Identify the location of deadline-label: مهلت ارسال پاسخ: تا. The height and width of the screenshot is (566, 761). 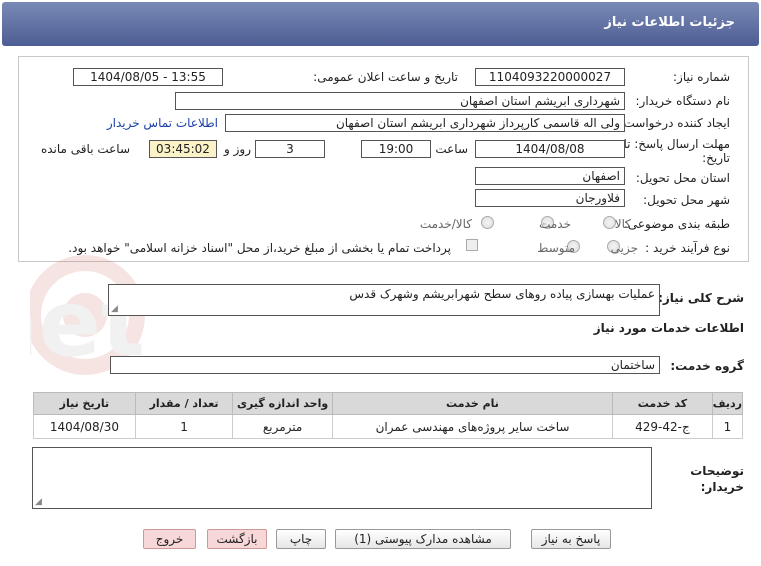
(676, 144).